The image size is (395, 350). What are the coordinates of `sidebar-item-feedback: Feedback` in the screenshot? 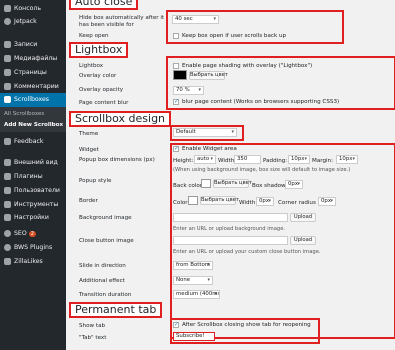 It's located at (33, 142).